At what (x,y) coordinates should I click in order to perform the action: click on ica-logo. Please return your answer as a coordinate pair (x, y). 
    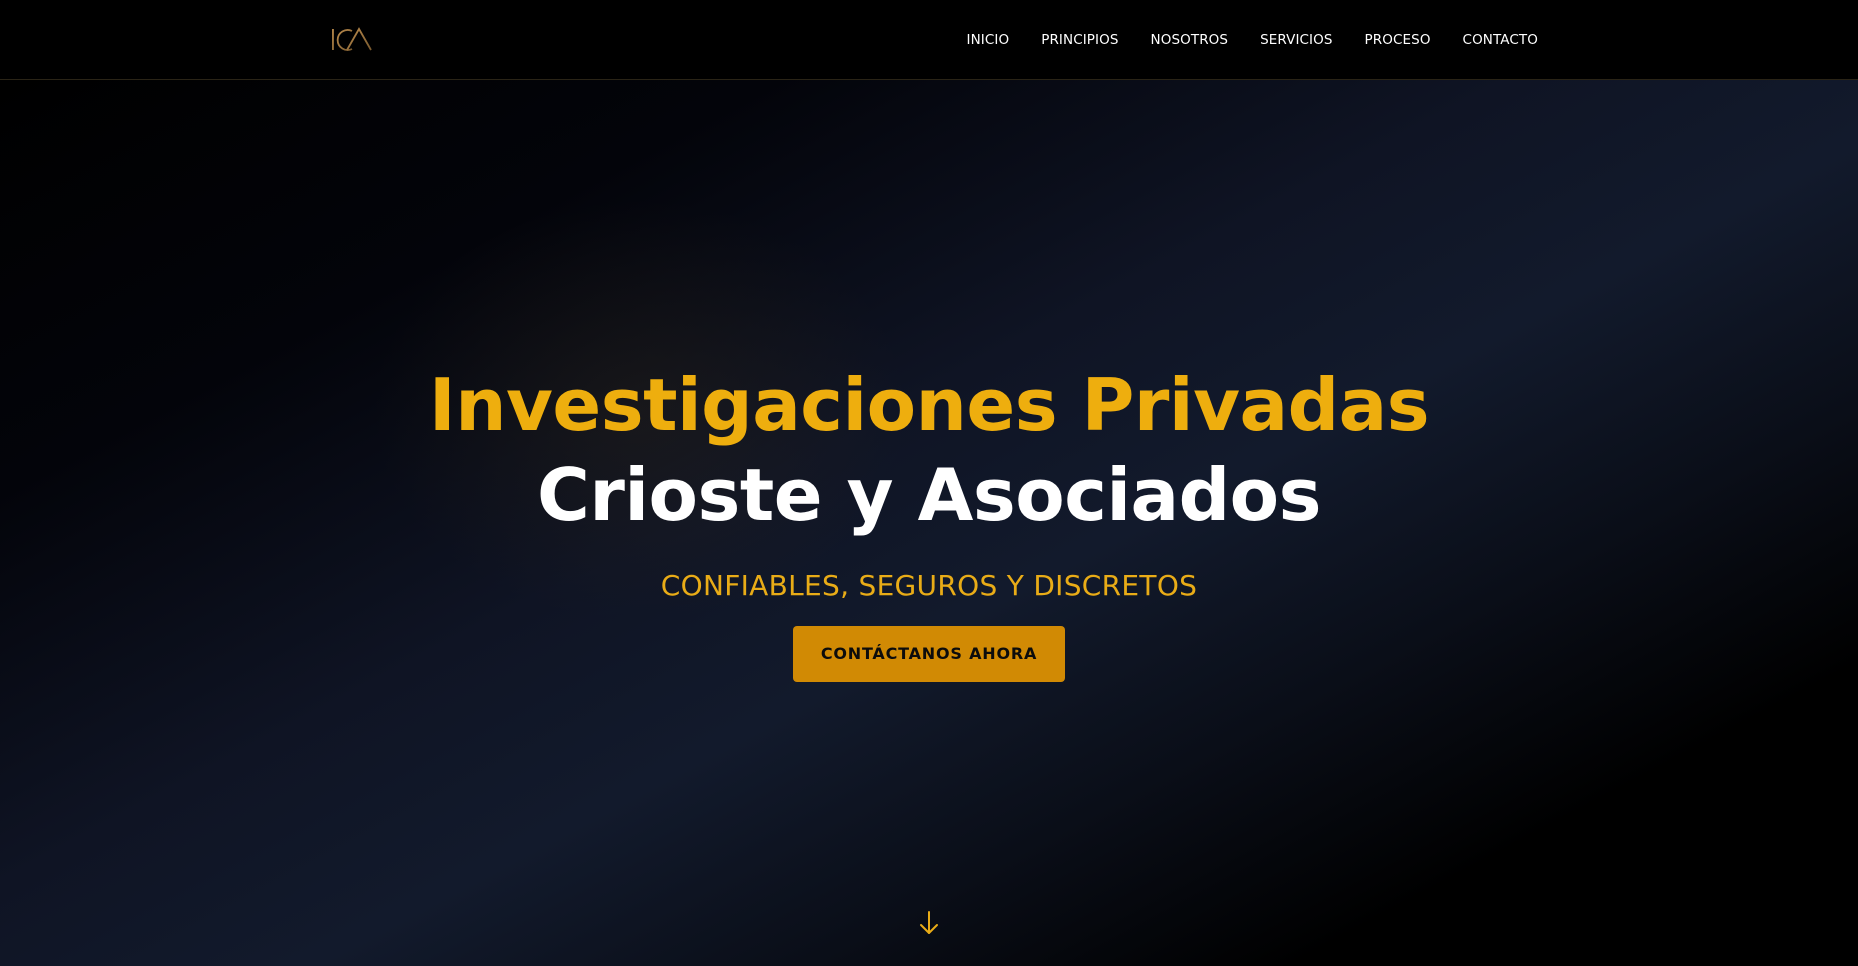
    Looking at the image, I should click on (353, 40).